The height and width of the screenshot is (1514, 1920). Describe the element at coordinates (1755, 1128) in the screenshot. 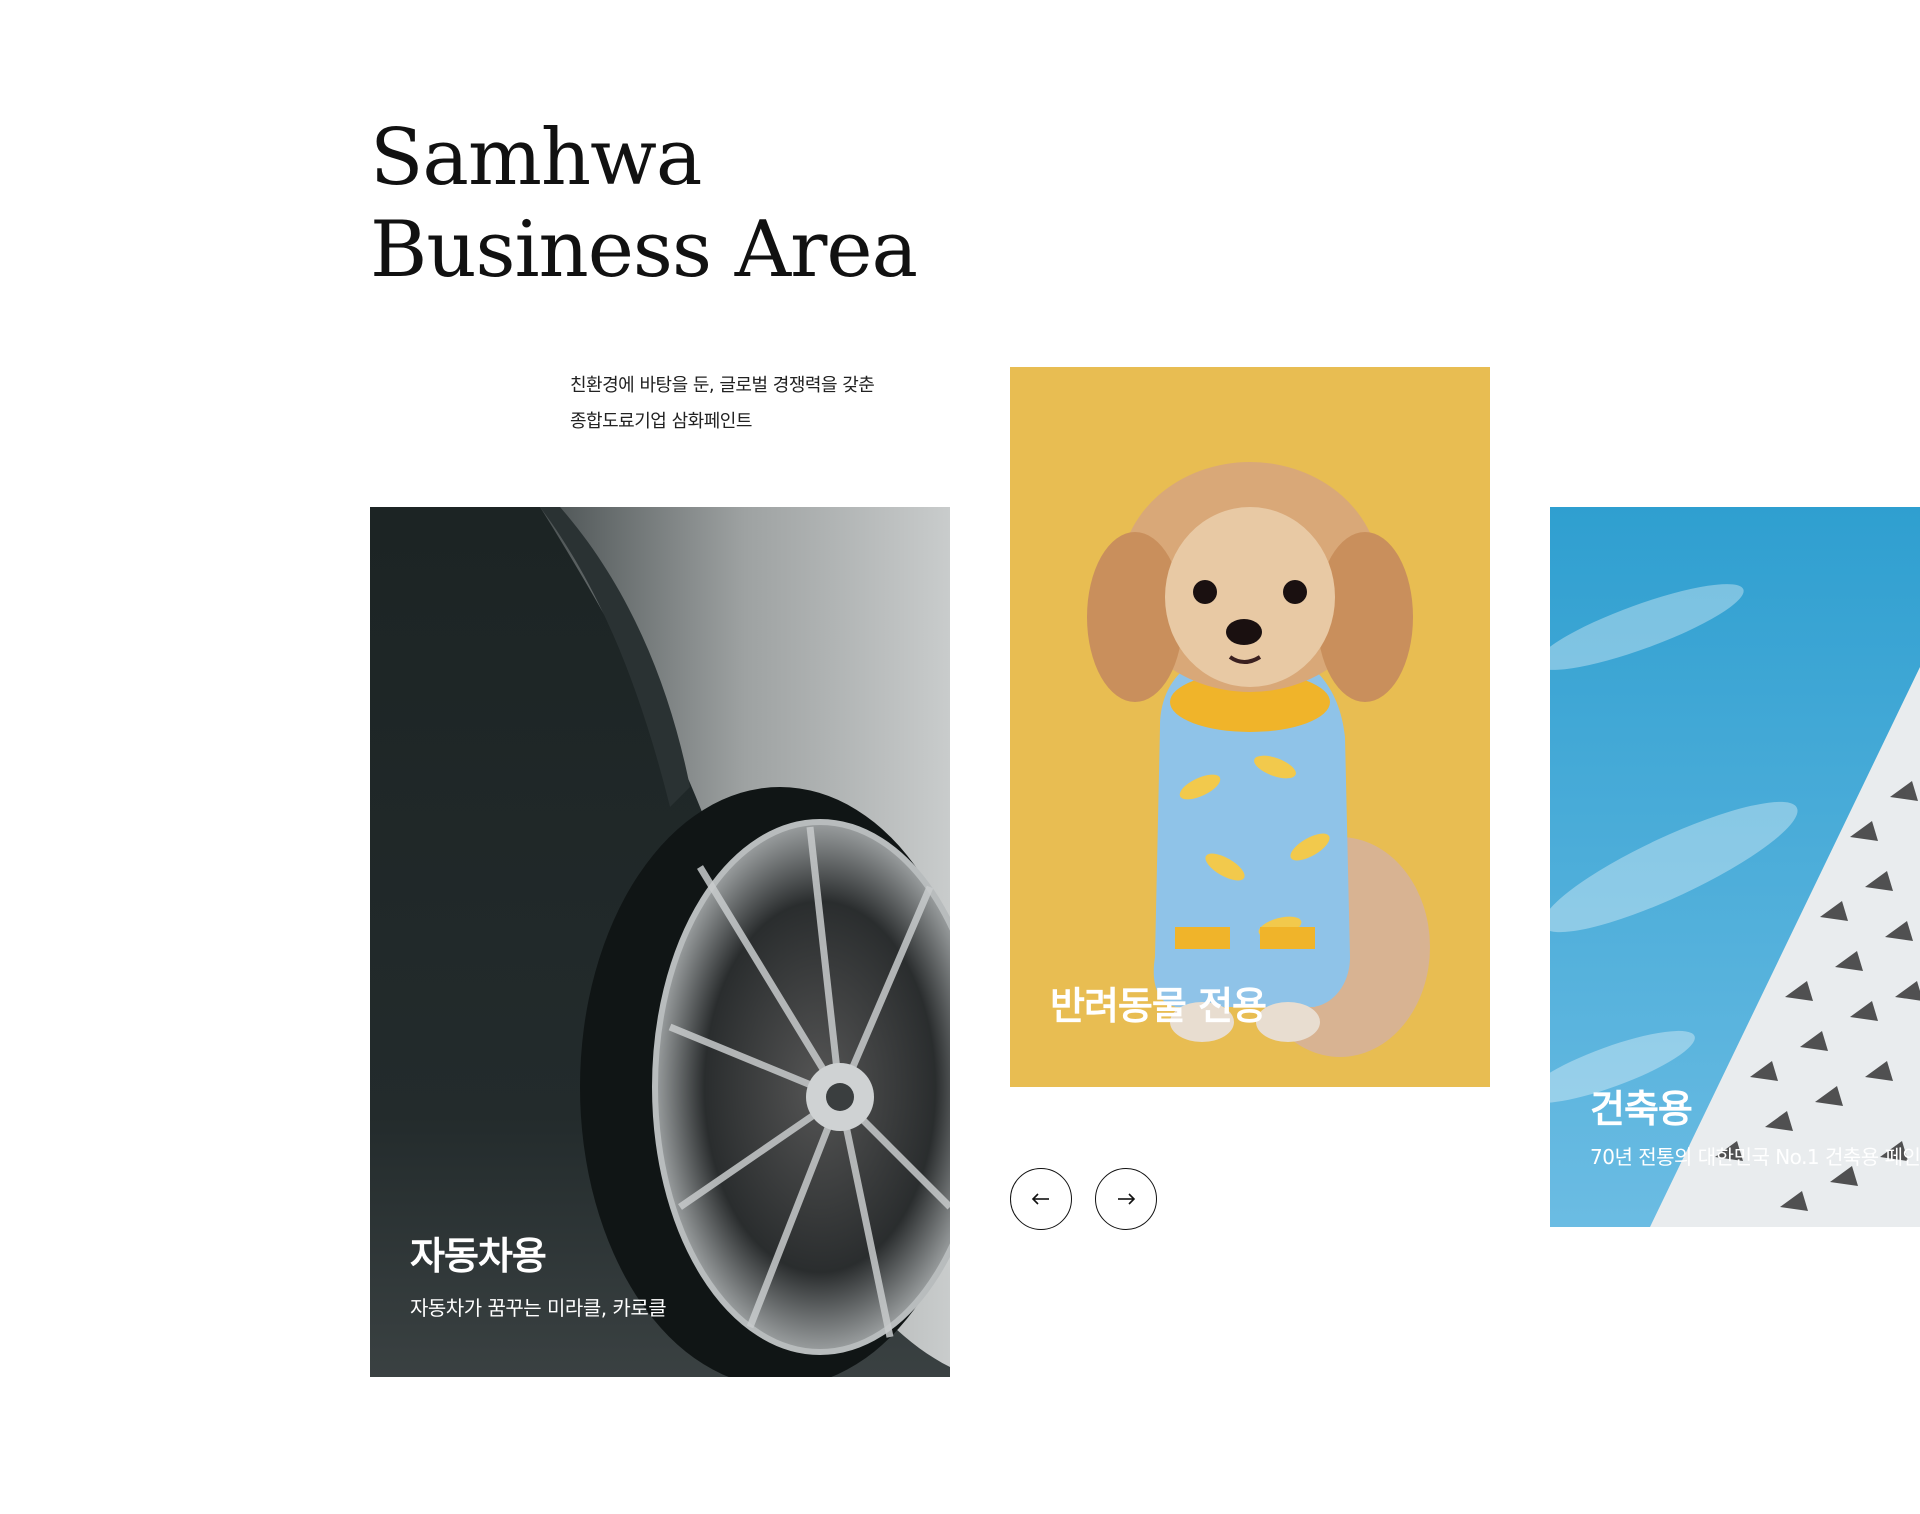

I see `architecture-label: 건축용 70년 전통의 대한민국 No.1 건축용 페인트` at that location.